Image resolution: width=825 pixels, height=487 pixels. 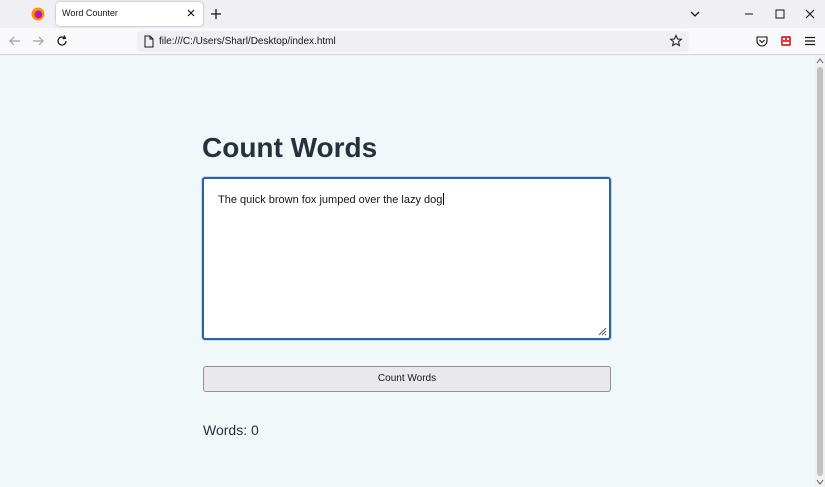 What do you see at coordinates (149, 41) in the screenshot?
I see `page-document-icon` at bounding box center [149, 41].